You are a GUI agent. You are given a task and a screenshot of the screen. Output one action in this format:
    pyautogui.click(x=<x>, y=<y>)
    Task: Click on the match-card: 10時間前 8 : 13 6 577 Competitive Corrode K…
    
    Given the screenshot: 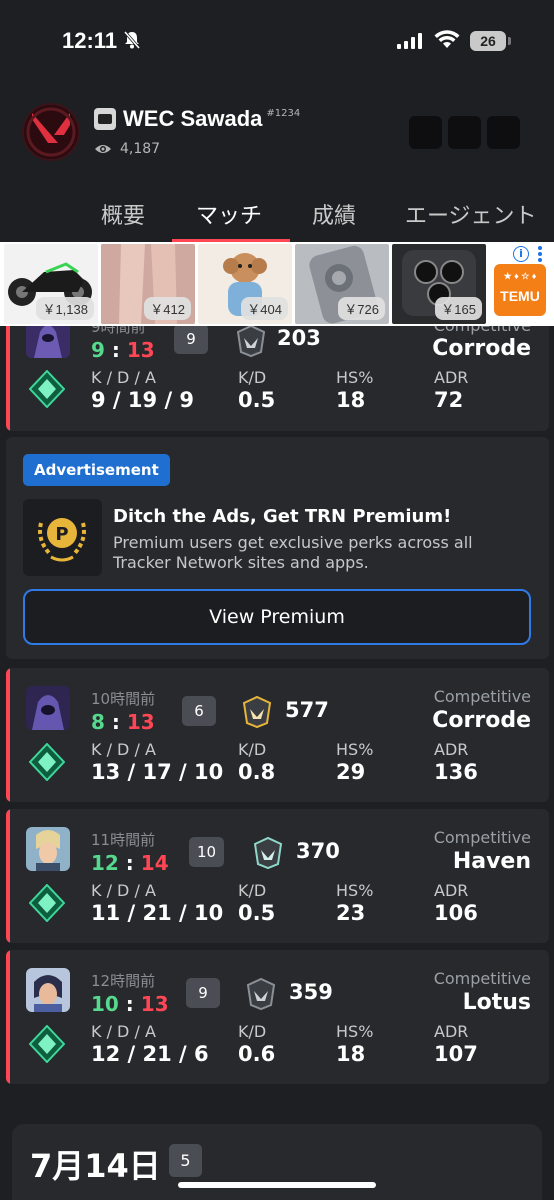 What is the action you would take?
    pyautogui.click(x=277, y=735)
    